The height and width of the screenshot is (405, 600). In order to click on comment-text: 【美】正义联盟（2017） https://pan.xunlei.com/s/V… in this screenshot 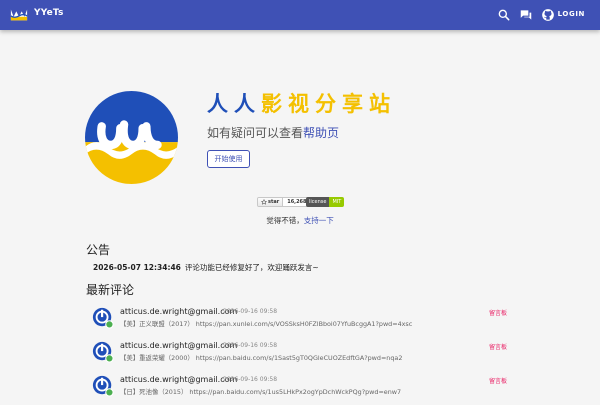, I will do `click(266, 324)`.